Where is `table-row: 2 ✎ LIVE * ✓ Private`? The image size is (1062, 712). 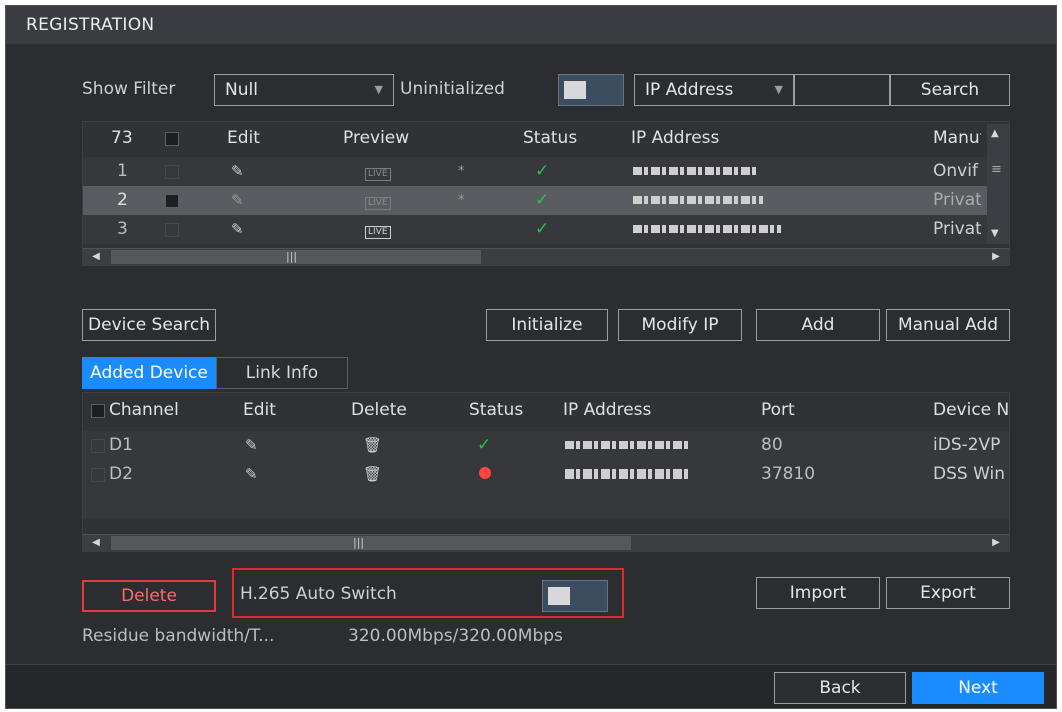 table-row: 2 ✎ LIVE * ✓ Private is located at coordinates (546, 200).